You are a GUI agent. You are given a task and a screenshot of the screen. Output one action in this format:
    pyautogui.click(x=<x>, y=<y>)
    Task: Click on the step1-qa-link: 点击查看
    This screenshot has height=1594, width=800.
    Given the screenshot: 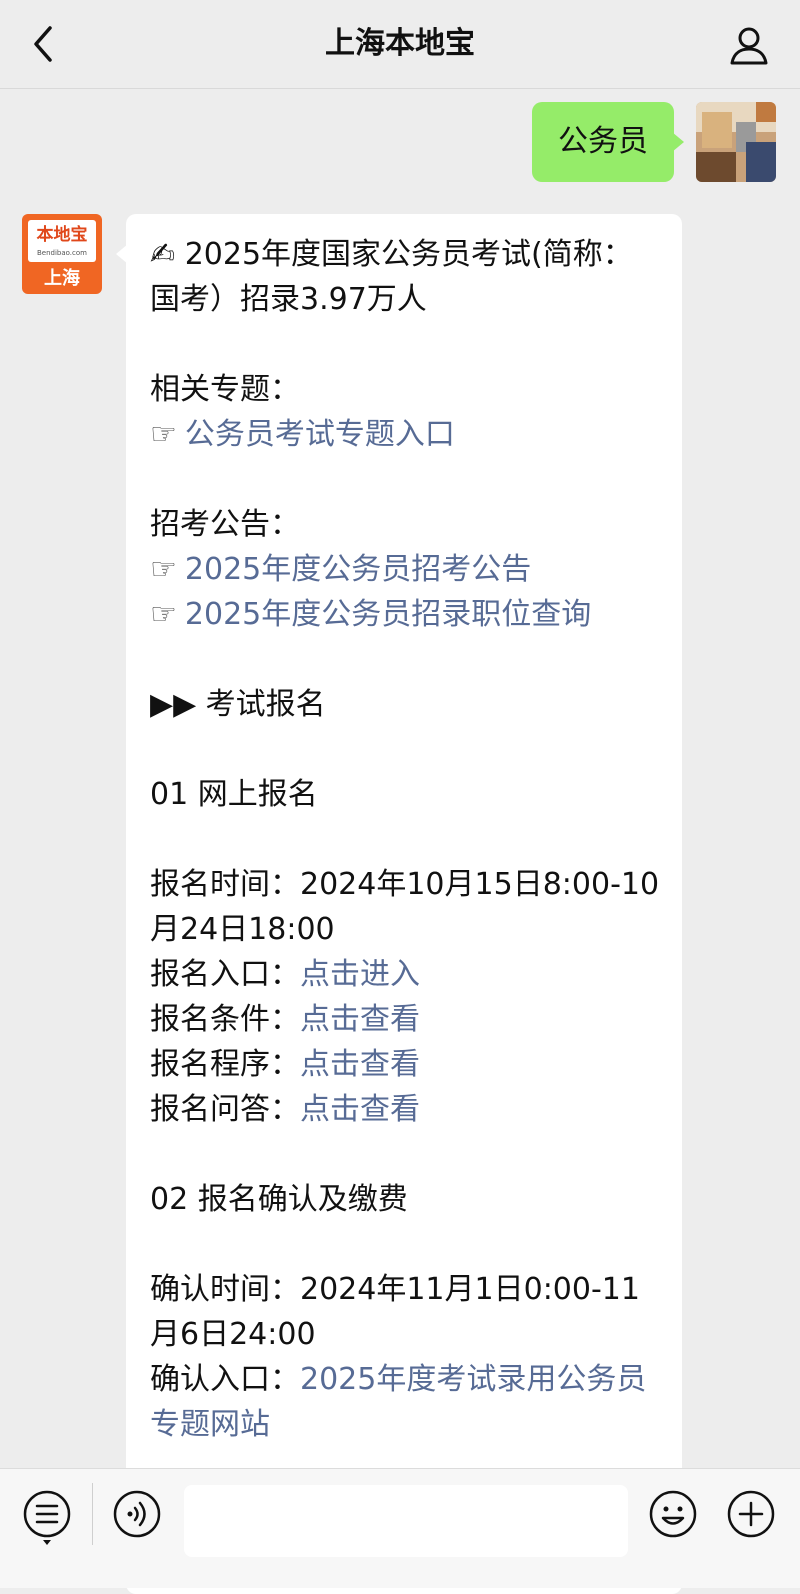 What is the action you would take?
    pyautogui.click(x=360, y=1109)
    